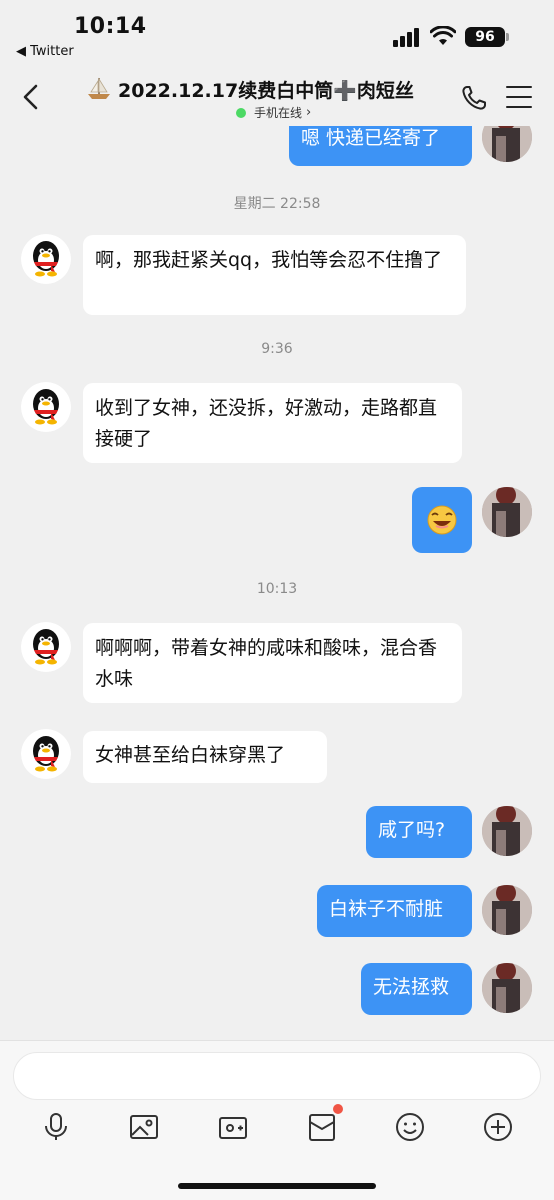 This screenshot has height=1200, width=554. What do you see at coordinates (266, 663) in the screenshot?
I see `message-text: 啊啊啊，带着女神的咸味和酸味，混合香水味` at bounding box center [266, 663].